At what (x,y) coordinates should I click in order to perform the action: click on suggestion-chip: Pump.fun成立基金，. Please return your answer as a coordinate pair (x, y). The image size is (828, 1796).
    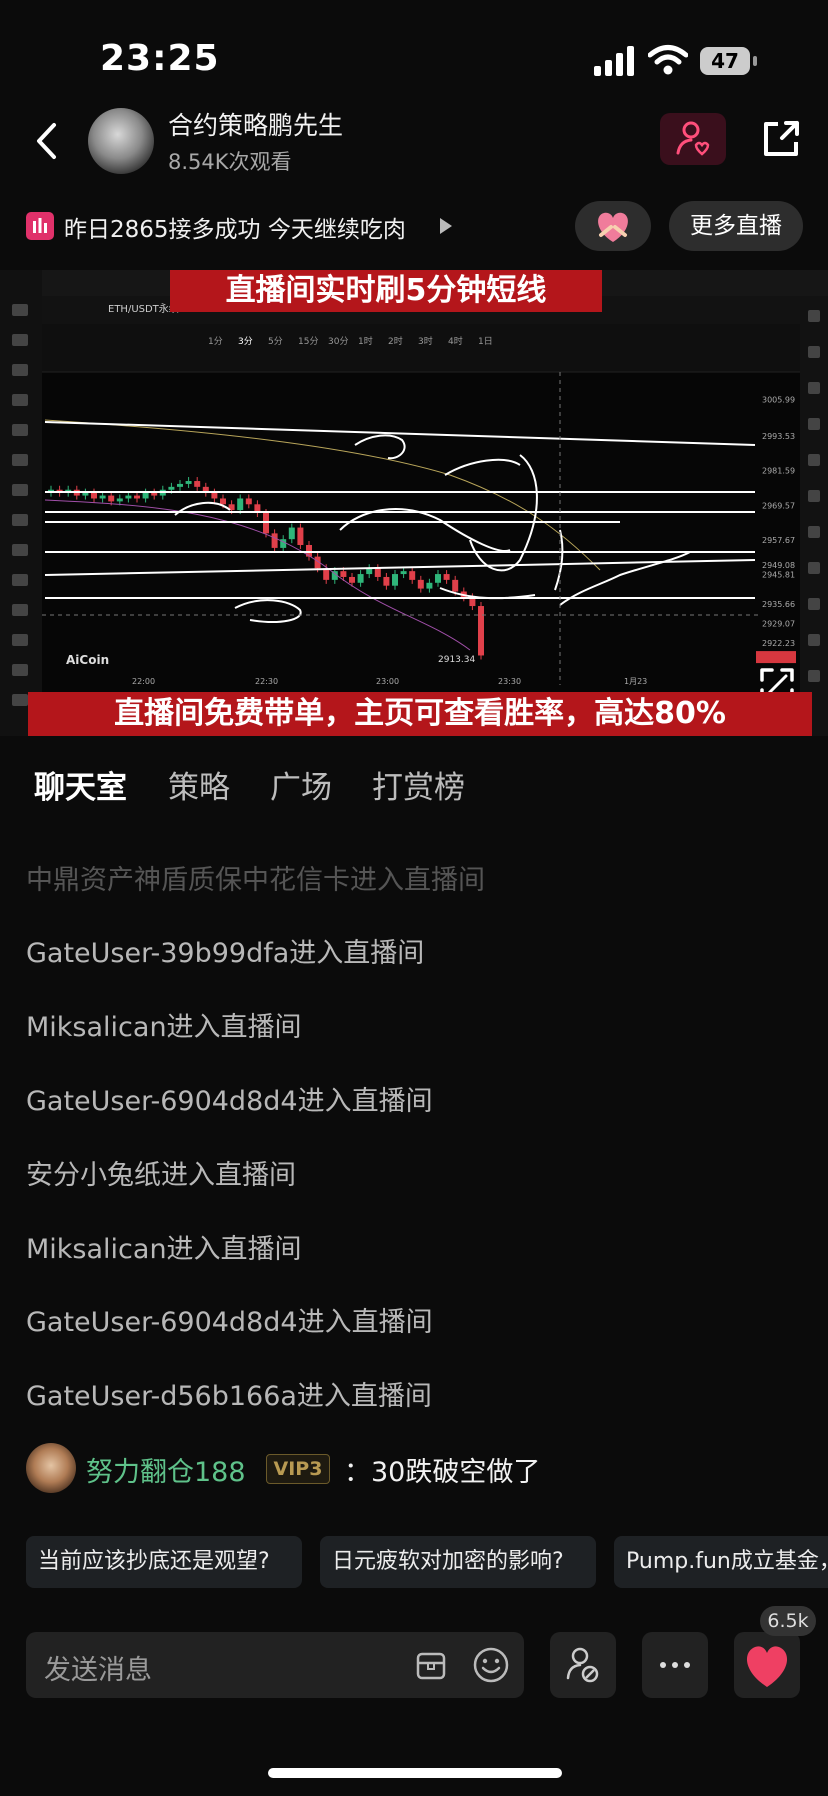
    Looking at the image, I should click on (721, 1562).